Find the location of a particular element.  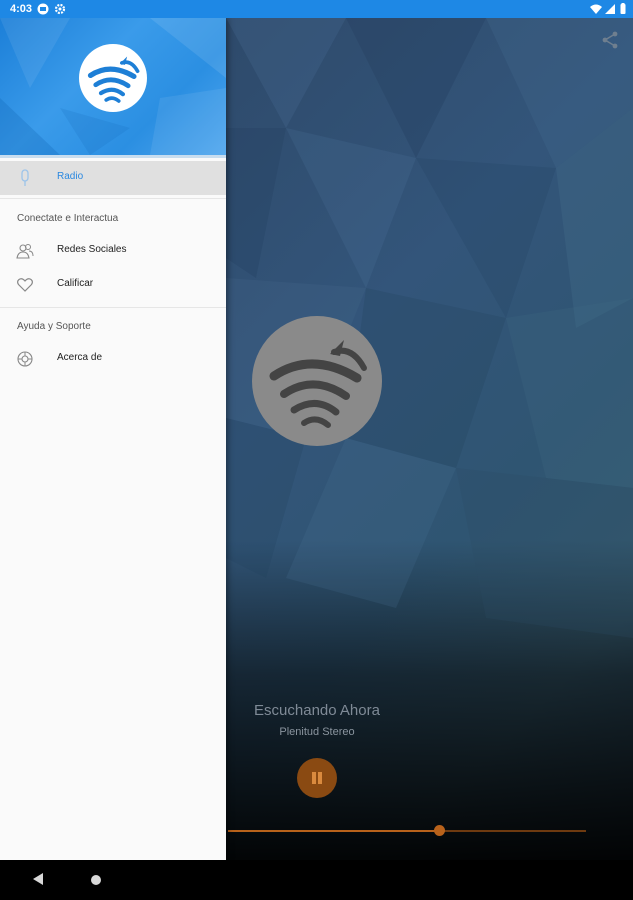

station-name: Plenitud Stereo is located at coordinates (317, 732).